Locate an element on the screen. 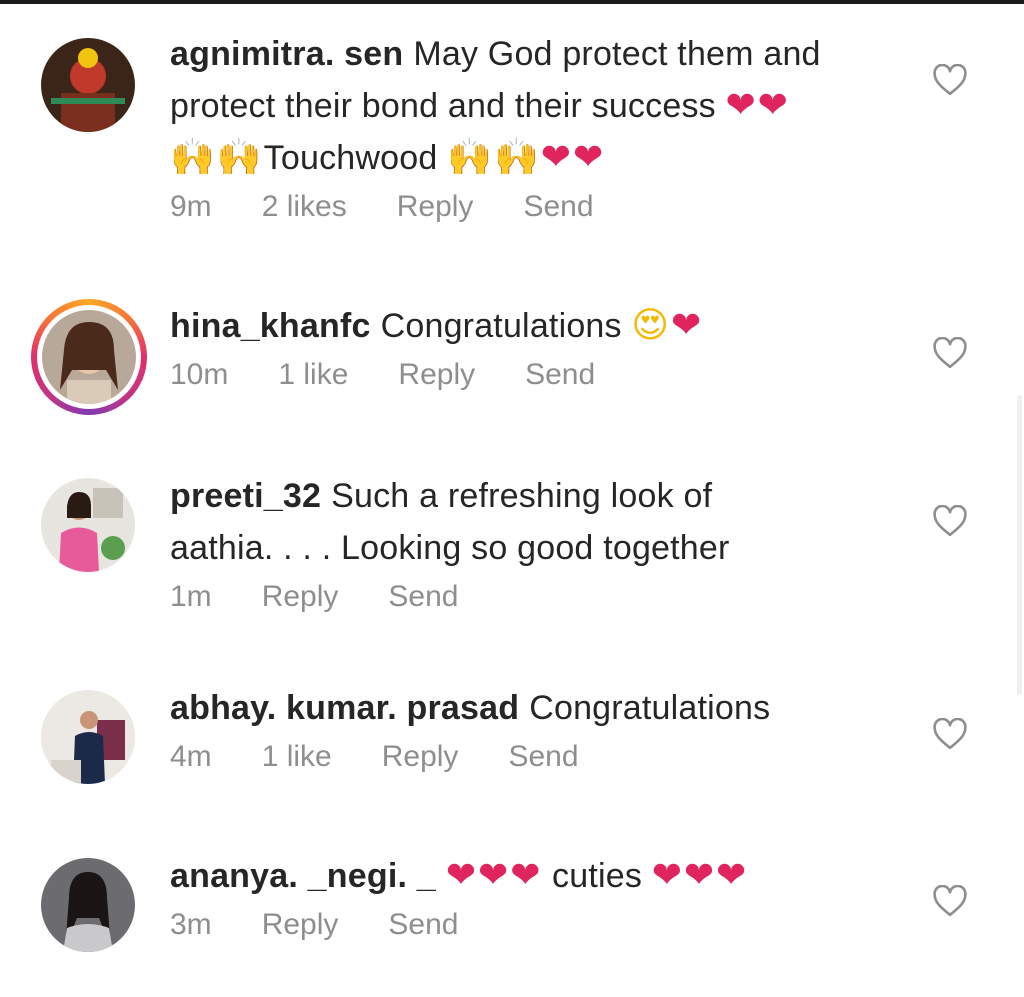 This screenshot has width=1024, height=997. comment-meta: 1m Reply Send is located at coordinates (530, 597).